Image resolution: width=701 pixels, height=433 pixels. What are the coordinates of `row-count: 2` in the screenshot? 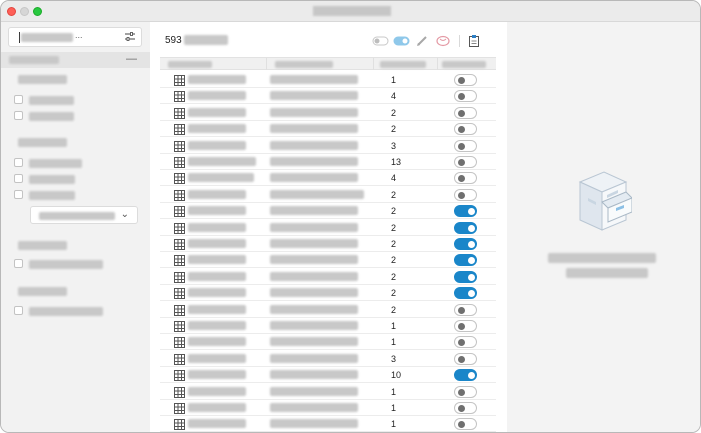 It's located at (394, 309).